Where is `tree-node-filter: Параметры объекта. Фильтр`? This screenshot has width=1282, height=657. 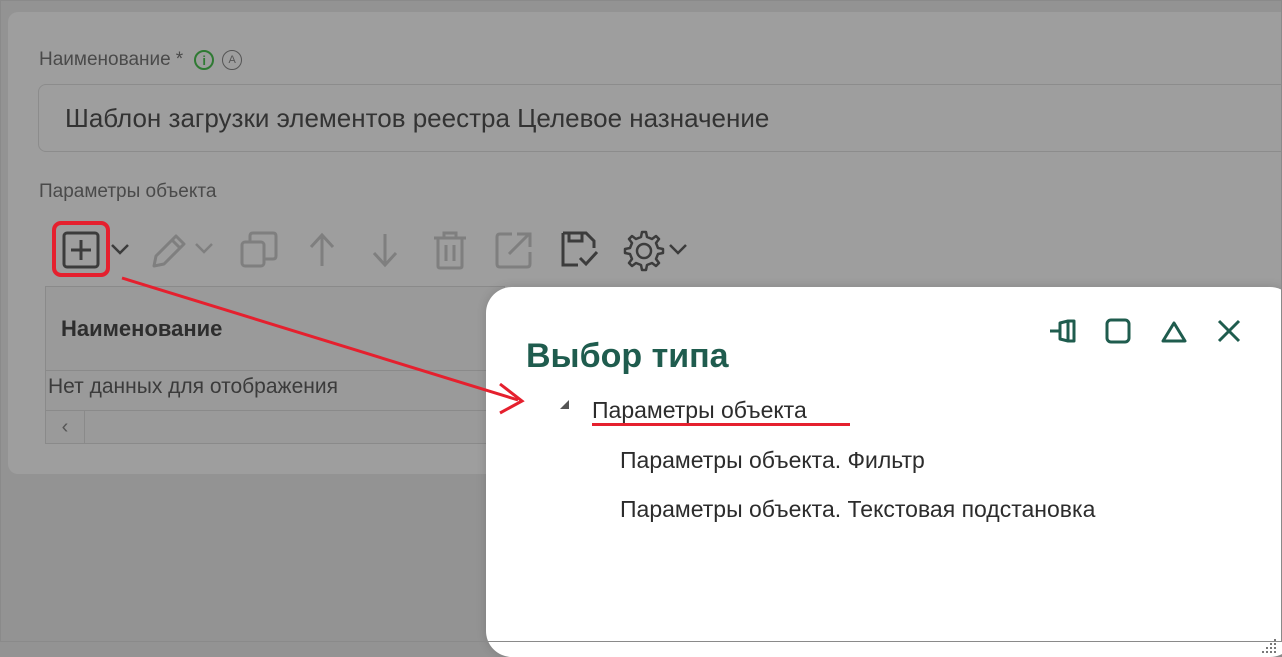 tree-node-filter: Параметры объекта. Фильтр is located at coordinates (772, 460).